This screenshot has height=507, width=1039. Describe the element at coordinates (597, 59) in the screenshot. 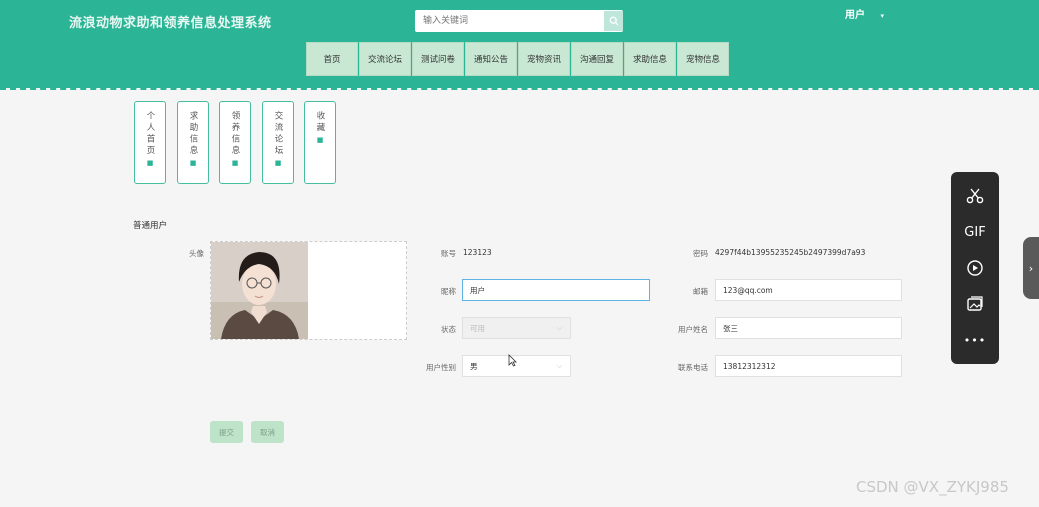

I see `nav-replies: 沟通回复` at that location.